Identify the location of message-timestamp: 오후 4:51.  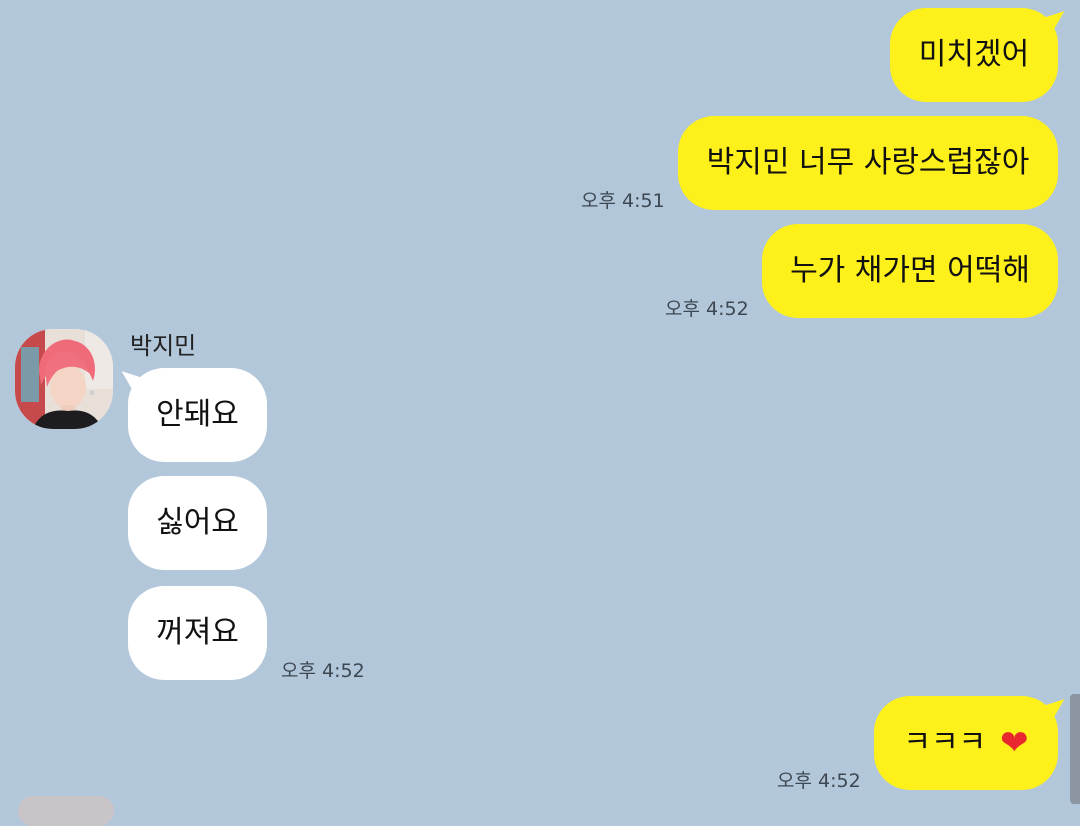
(623, 201).